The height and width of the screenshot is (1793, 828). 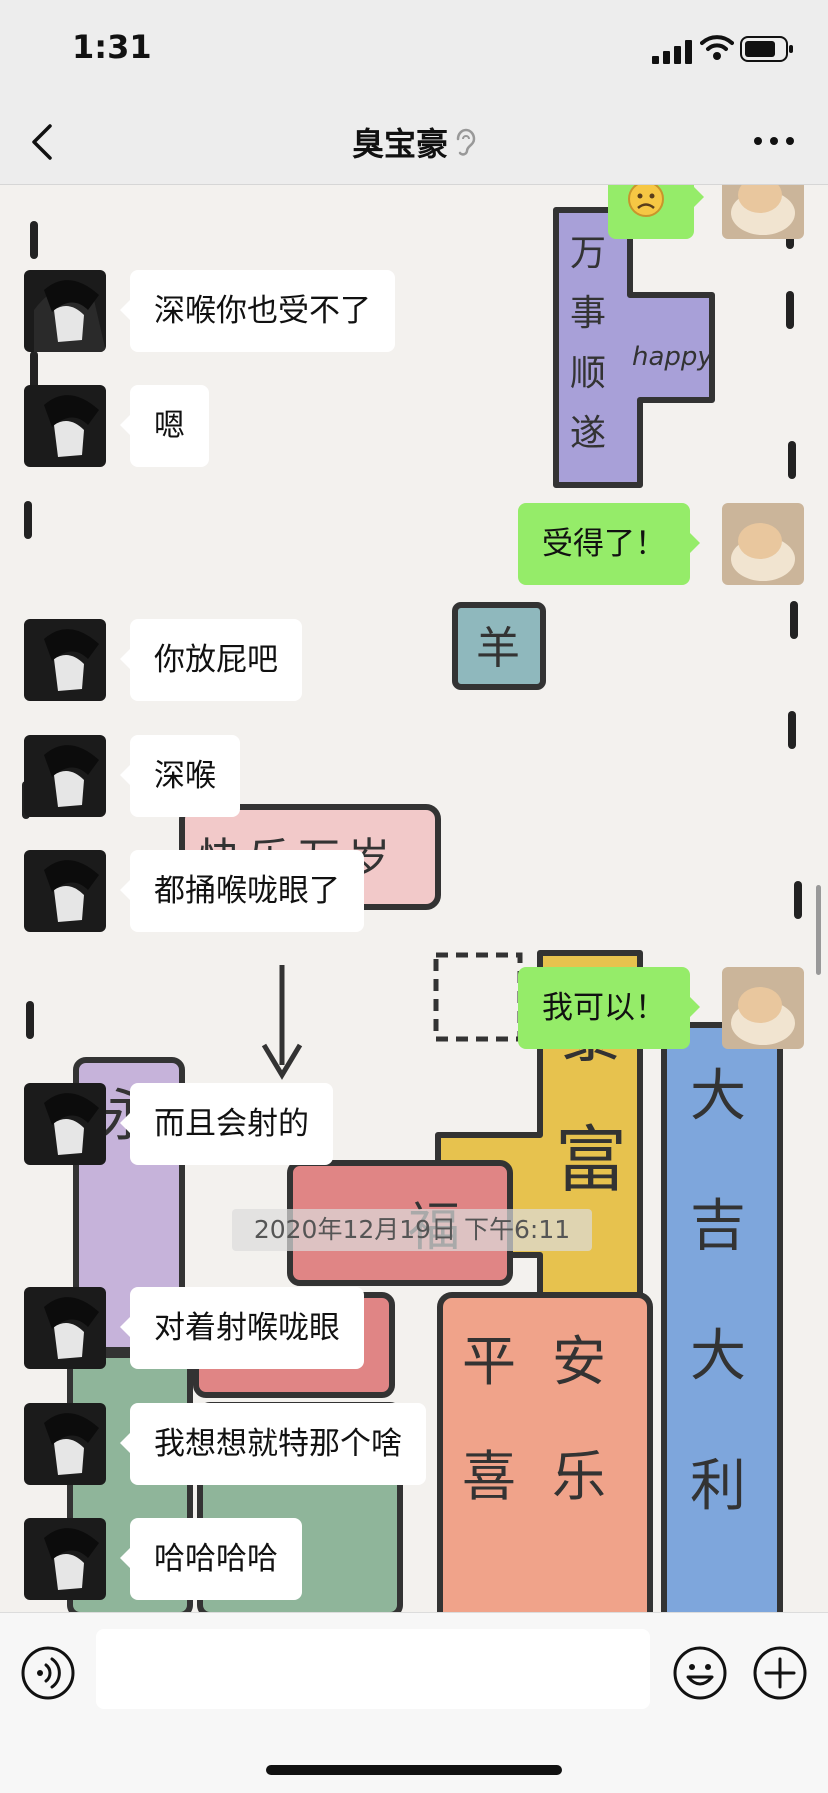 I want to click on sad-emoji-icon, so click(x=646, y=201).